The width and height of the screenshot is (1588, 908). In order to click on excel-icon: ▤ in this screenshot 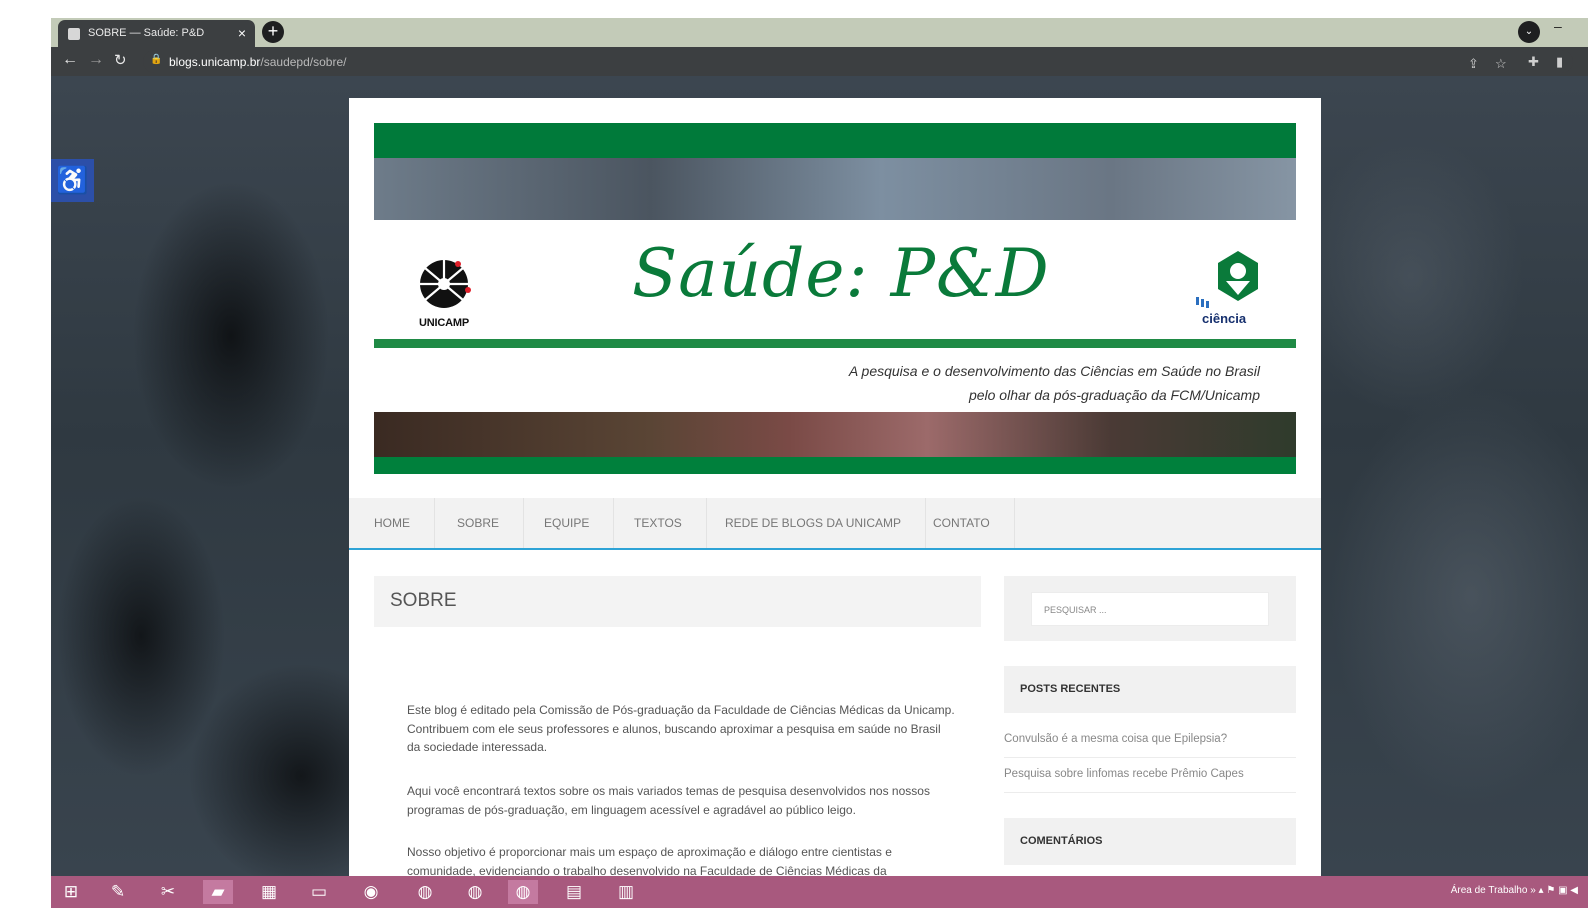, I will do `click(574, 892)`.